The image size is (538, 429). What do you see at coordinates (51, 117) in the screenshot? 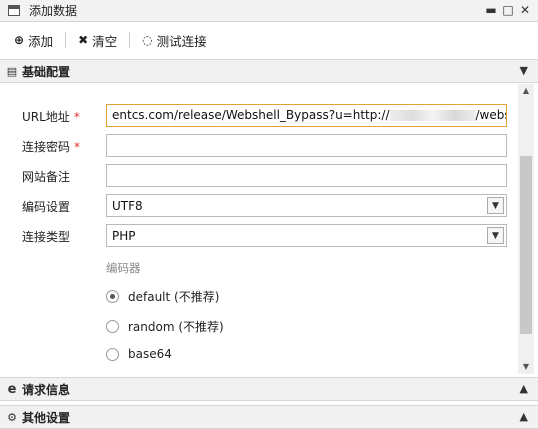
I see `url-label: URL地址 *` at bounding box center [51, 117].